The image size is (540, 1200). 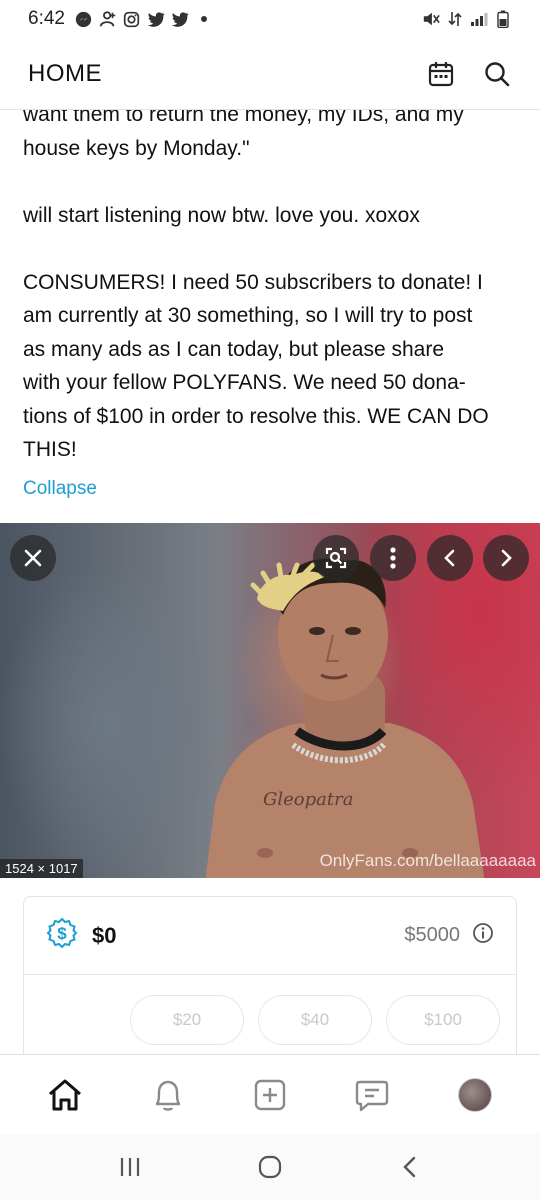 I want to click on dollar-badge-icon: $, so click(x=62, y=935).